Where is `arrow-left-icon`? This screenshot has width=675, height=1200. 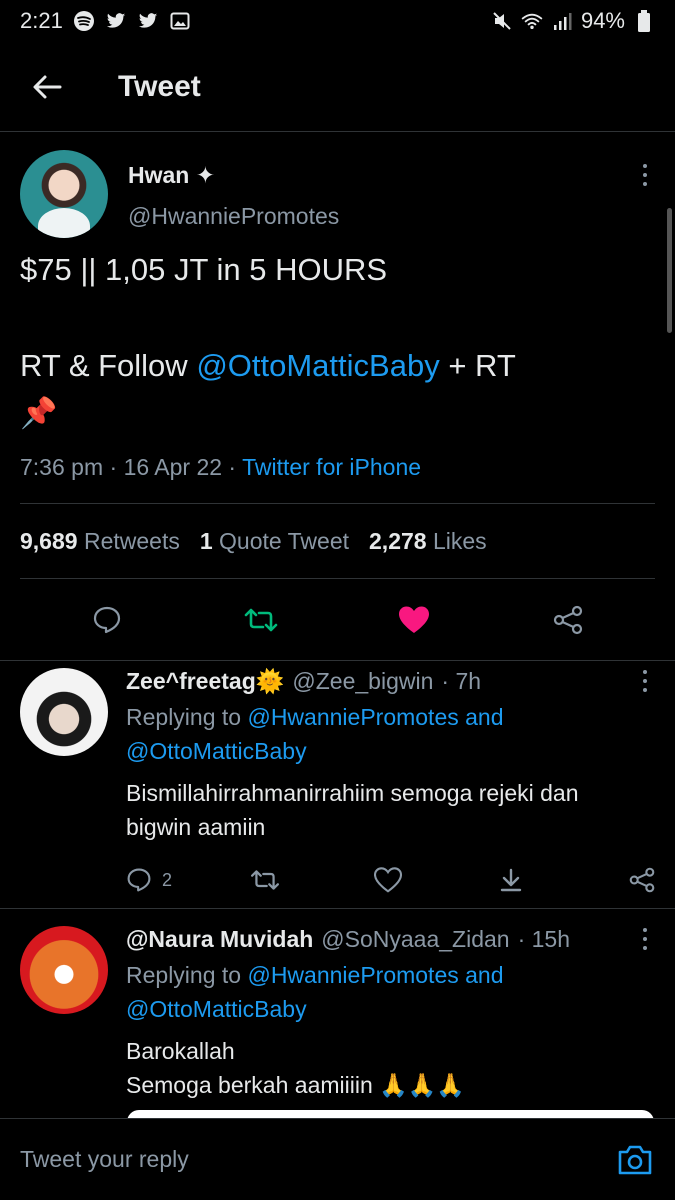
arrow-left-icon is located at coordinates (47, 86).